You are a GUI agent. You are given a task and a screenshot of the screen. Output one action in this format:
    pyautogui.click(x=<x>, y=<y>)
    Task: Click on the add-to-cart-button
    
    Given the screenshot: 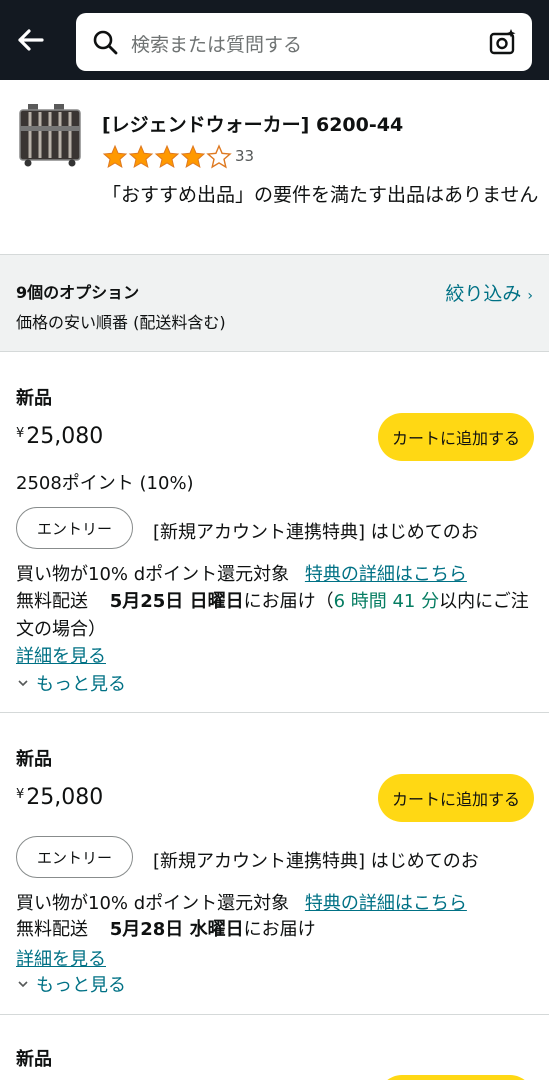 What is the action you would take?
    pyautogui.click(x=456, y=1077)
    